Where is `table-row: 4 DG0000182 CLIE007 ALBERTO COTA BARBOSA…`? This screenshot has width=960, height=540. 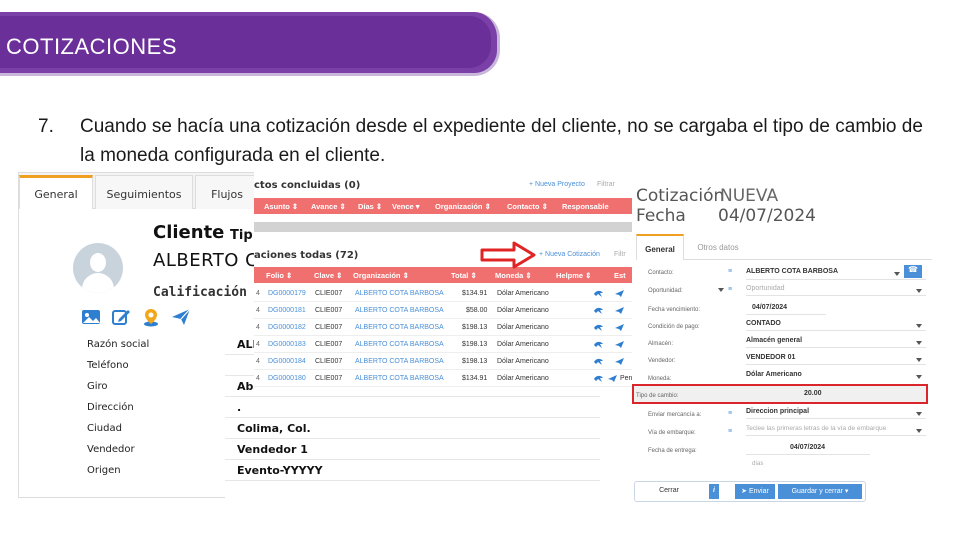
table-row: 4 DG0000182 CLIE007 ALBERTO COTA BARBOSA… is located at coordinates (444, 327).